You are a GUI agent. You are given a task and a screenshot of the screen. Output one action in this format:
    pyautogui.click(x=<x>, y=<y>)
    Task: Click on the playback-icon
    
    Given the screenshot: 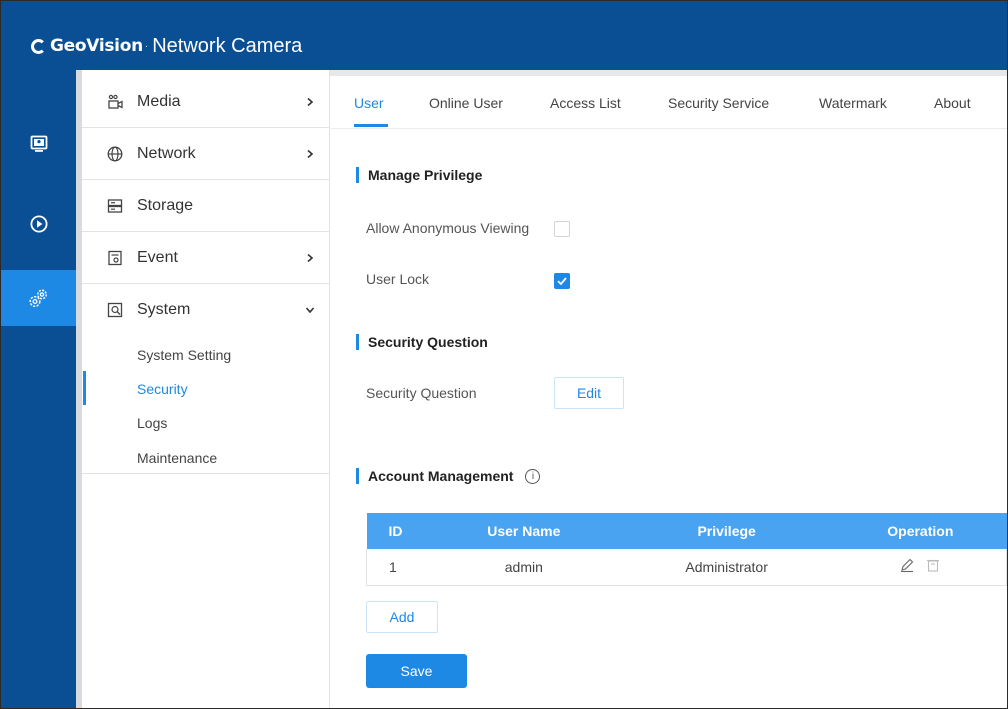 What is the action you would take?
    pyautogui.click(x=38, y=224)
    